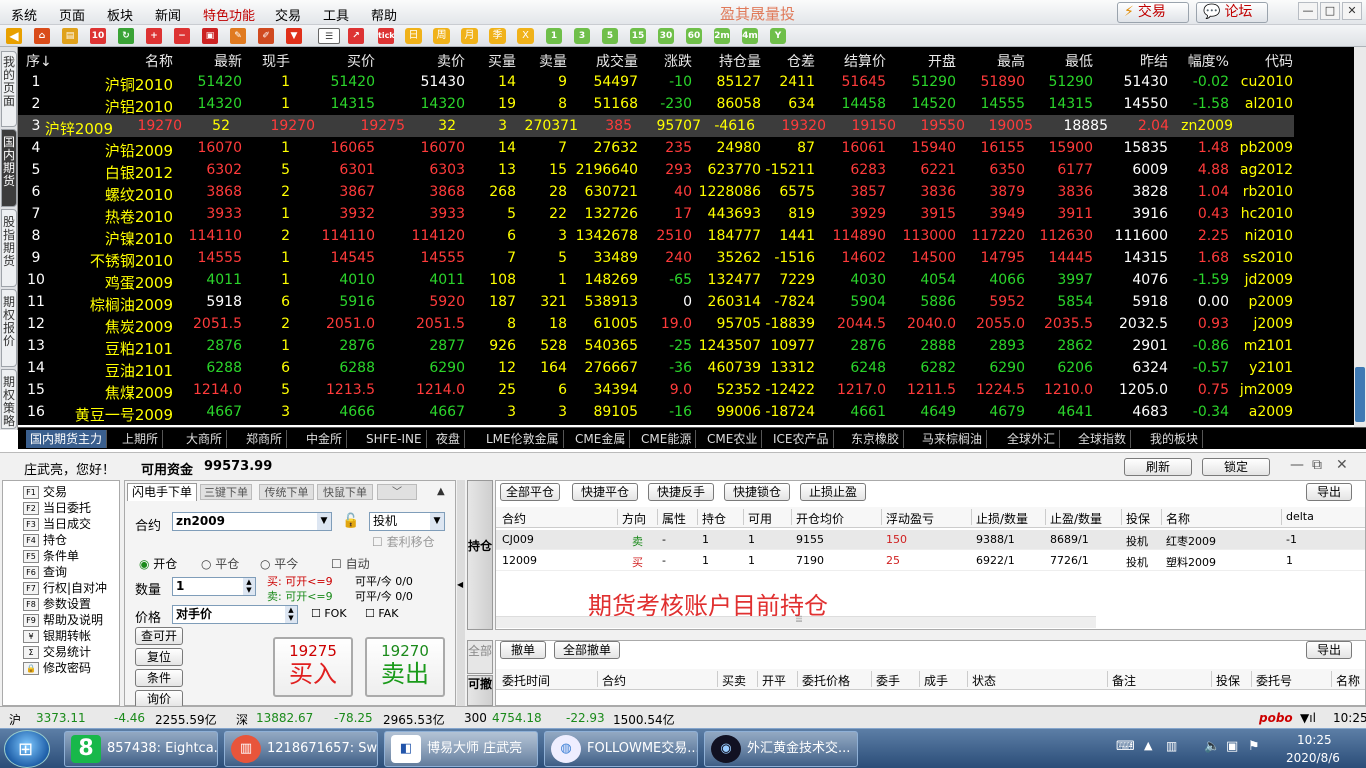 This screenshot has width=1366, height=768. Describe the element at coordinates (469, 36) in the screenshot. I see `period-month-button: 月` at that location.